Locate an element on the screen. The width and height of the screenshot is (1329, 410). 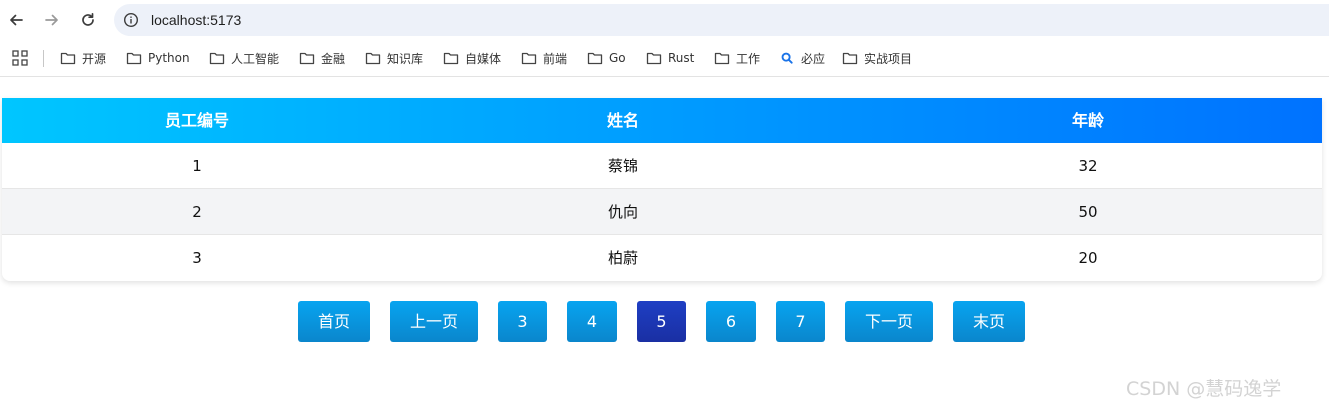
table-header: 员工编号 姓名 年龄 is located at coordinates (662, 120).